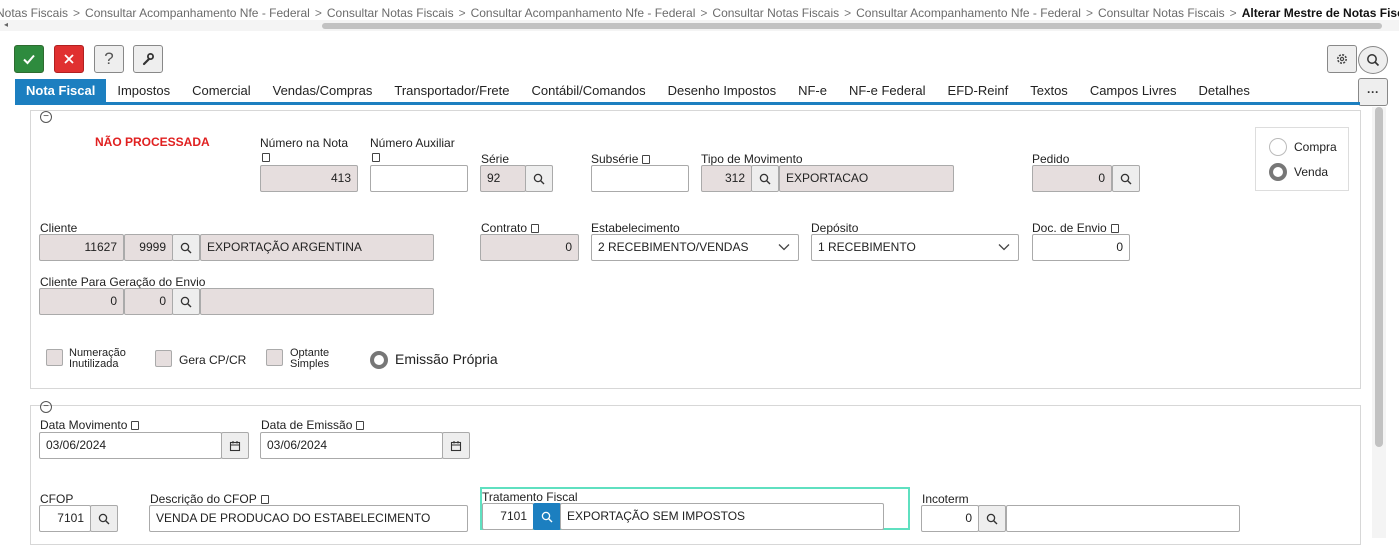 Image resolution: width=1399 pixels, height=545 pixels. What do you see at coordinates (203, 499) in the screenshot?
I see `descricao-cfop-label-text: Descrição do CFOP` at bounding box center [203, 499].